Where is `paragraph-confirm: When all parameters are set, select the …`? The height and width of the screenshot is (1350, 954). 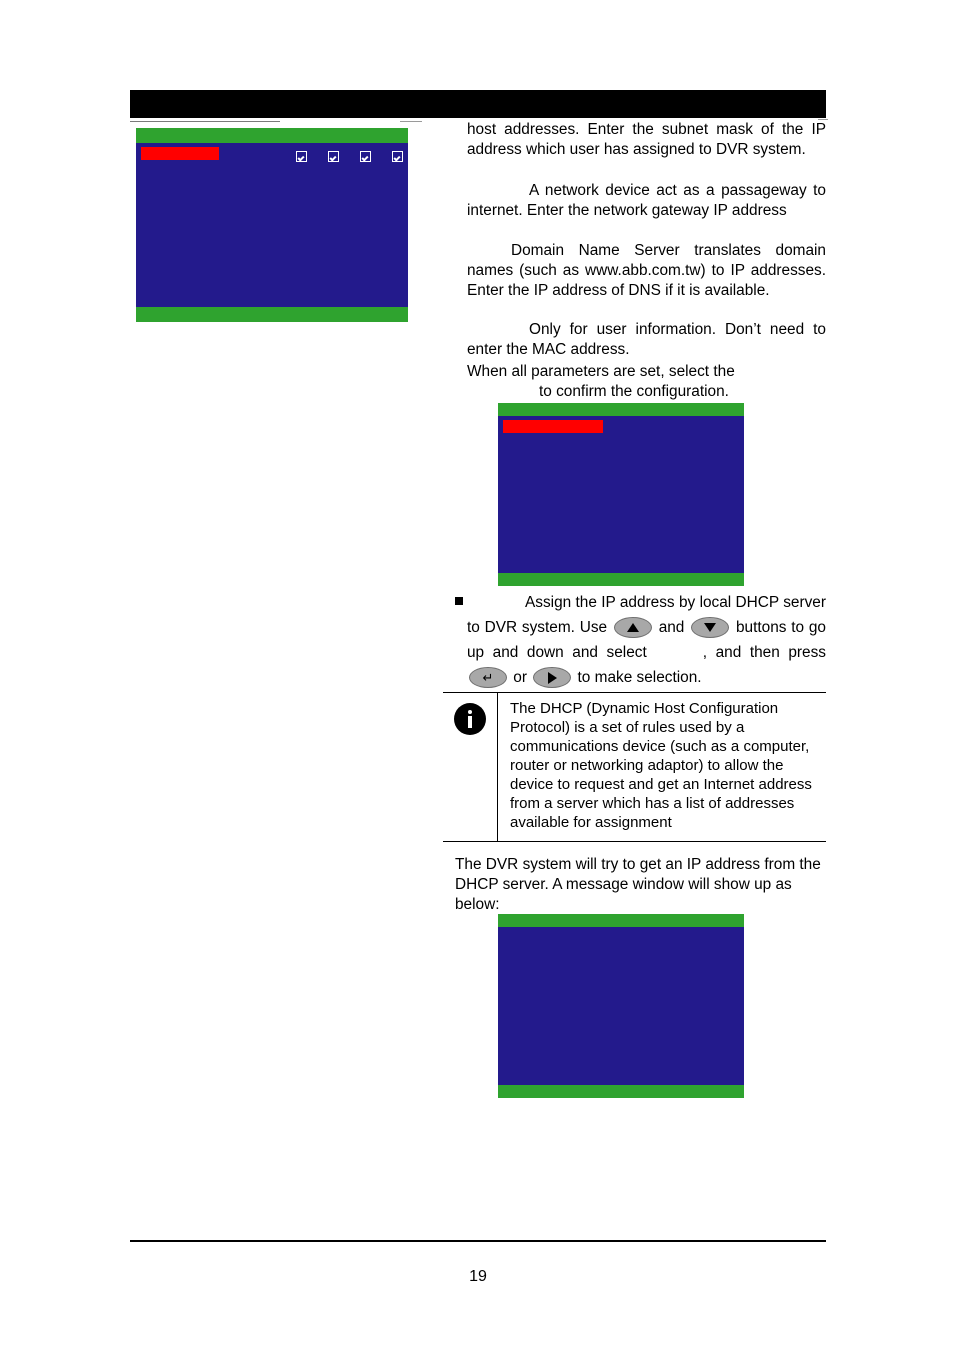
paragraph-confirm: When all parameters are set, select the … is located at coordinates (646, 382).